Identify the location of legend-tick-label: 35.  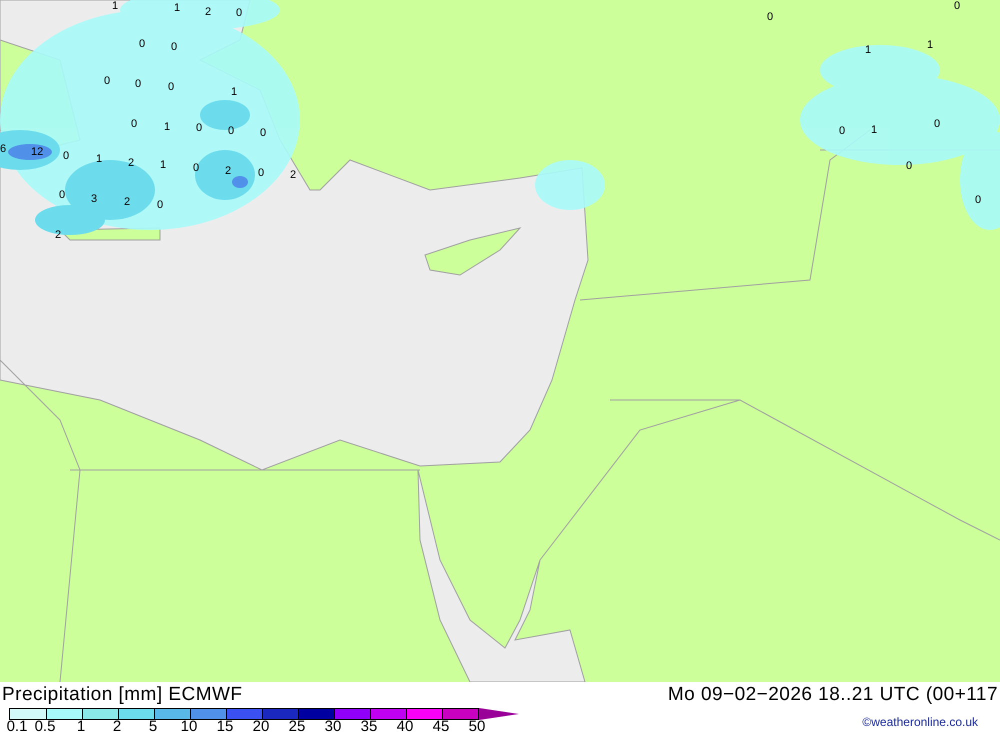
(369, 726).